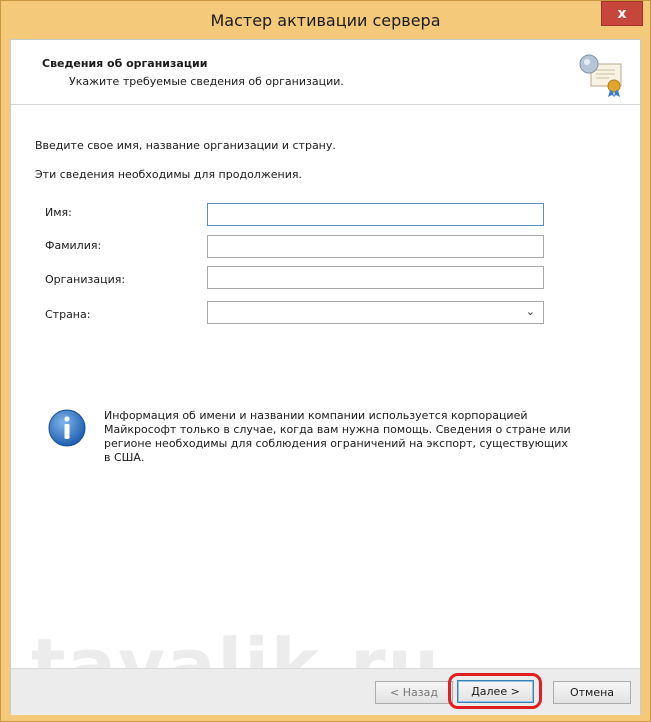 This screenshot has width=651, height=722. Describe the element at coordinates (600, 75) in the screenshot. I see `certificate-icon` at that location.